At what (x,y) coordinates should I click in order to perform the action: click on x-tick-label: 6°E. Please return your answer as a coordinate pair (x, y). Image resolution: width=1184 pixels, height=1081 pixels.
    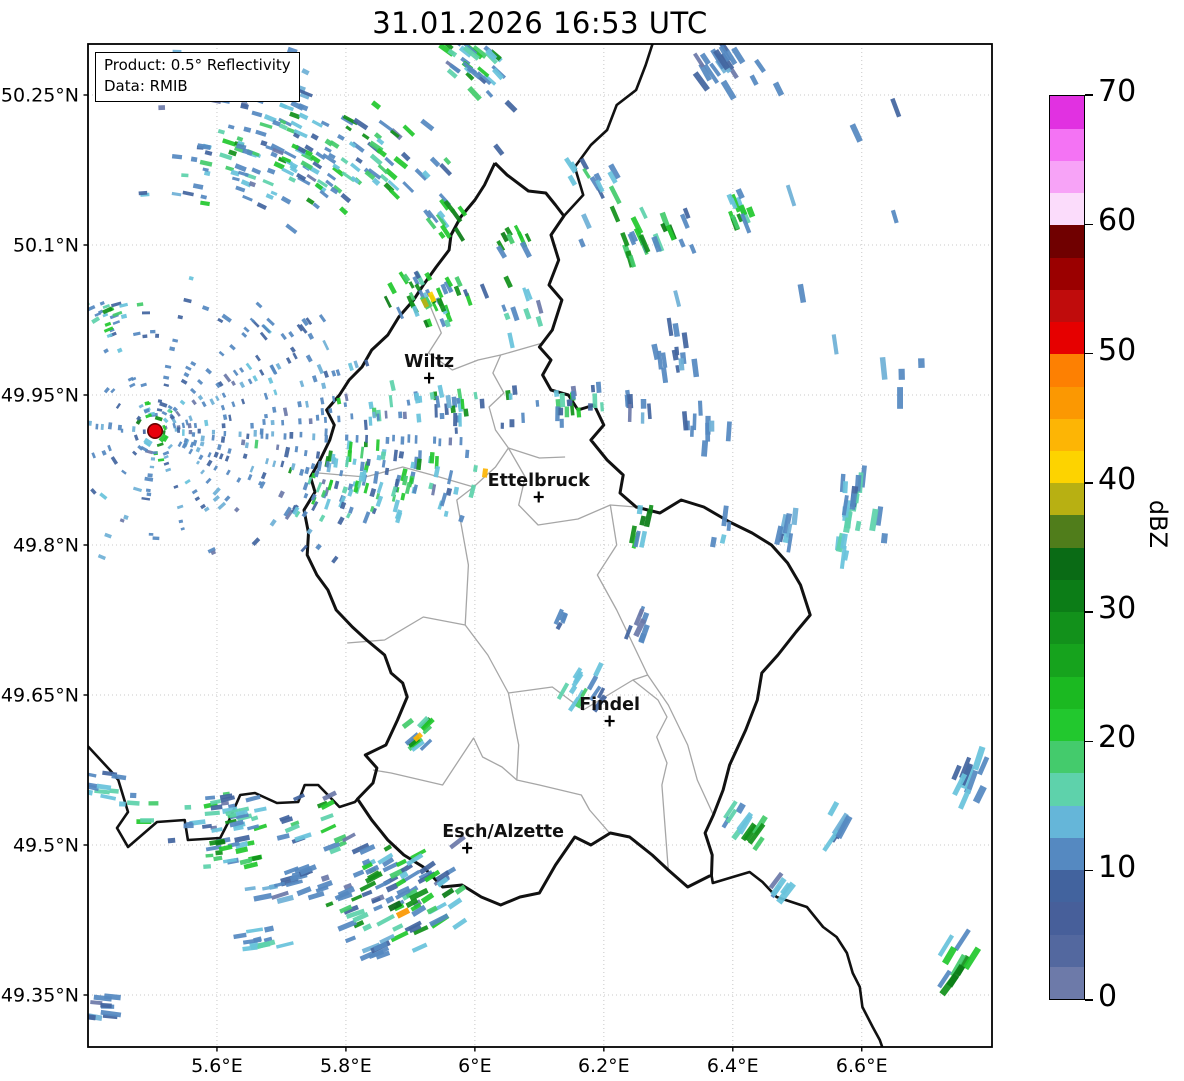
    Looking at the image, I should click on (475, 1066).